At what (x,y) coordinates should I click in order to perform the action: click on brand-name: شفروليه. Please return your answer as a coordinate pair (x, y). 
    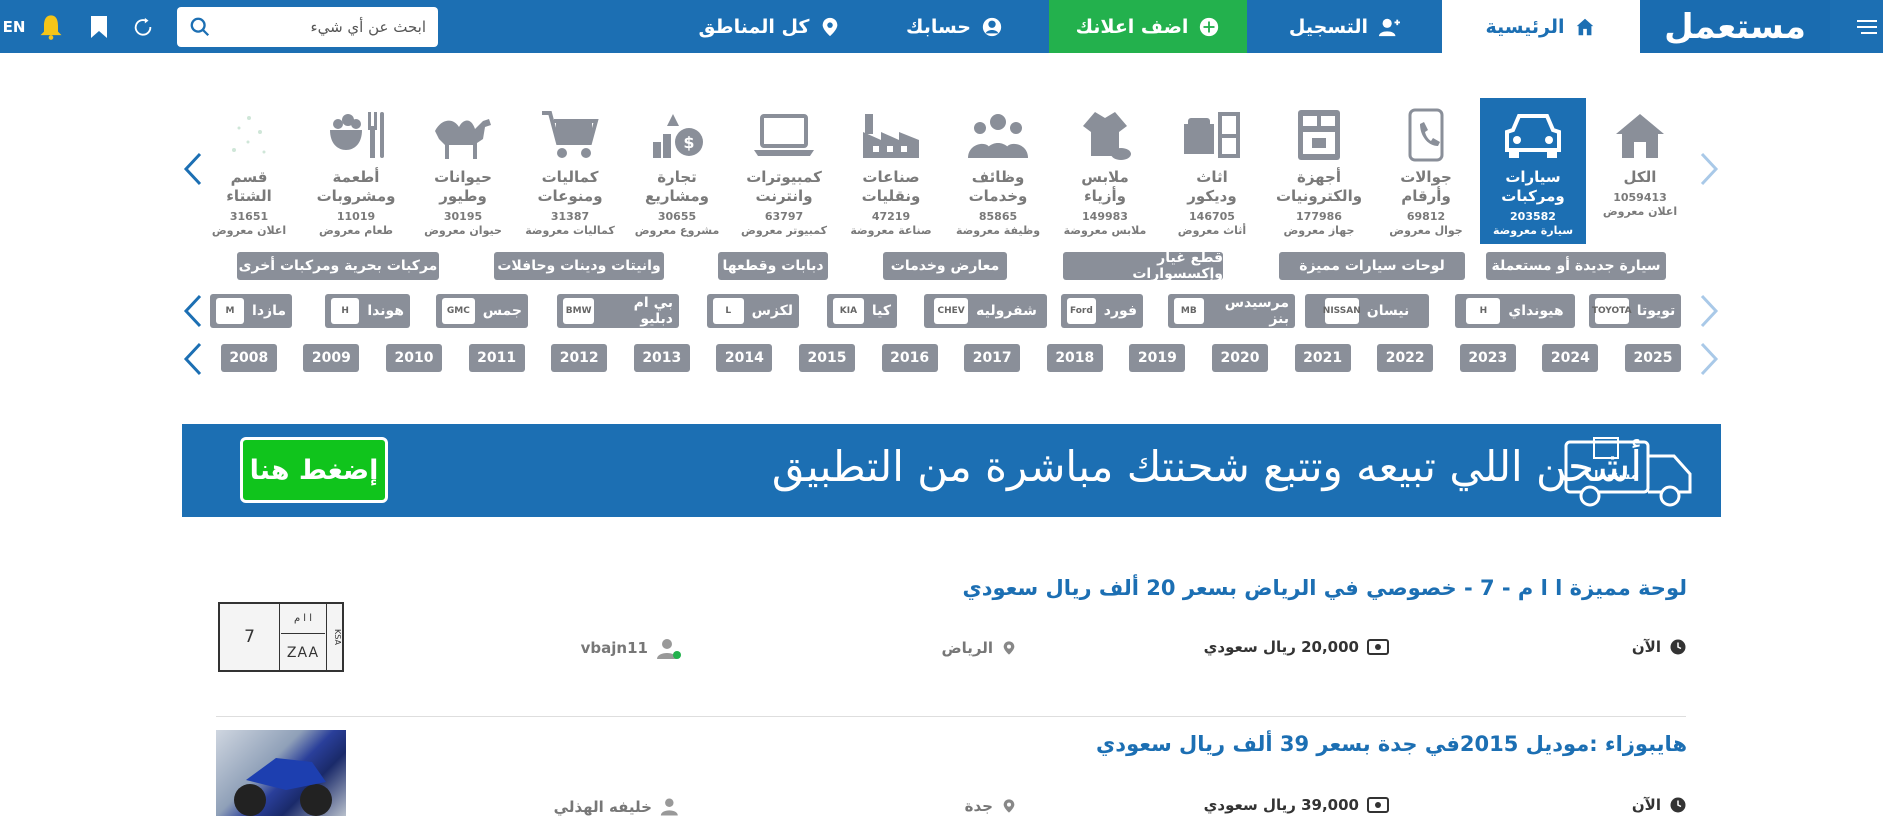
    Looking at the image, I should click on (1006, 311).